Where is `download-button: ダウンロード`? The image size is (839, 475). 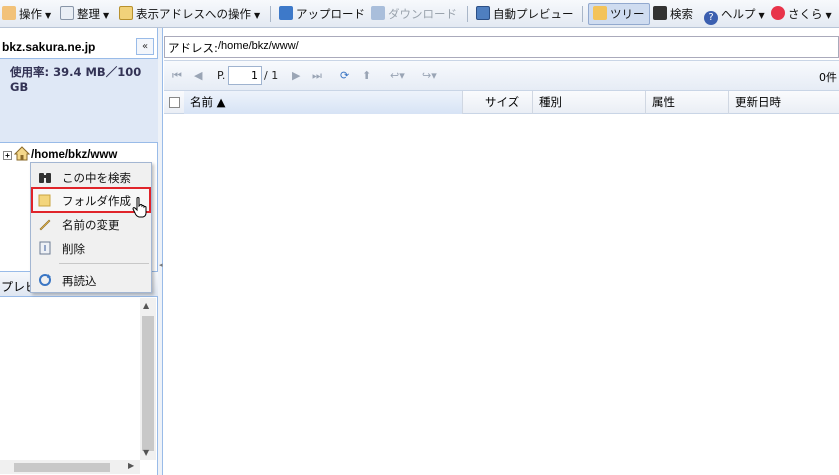 download-button: ダウンロード is located at coordinates (414, 14).